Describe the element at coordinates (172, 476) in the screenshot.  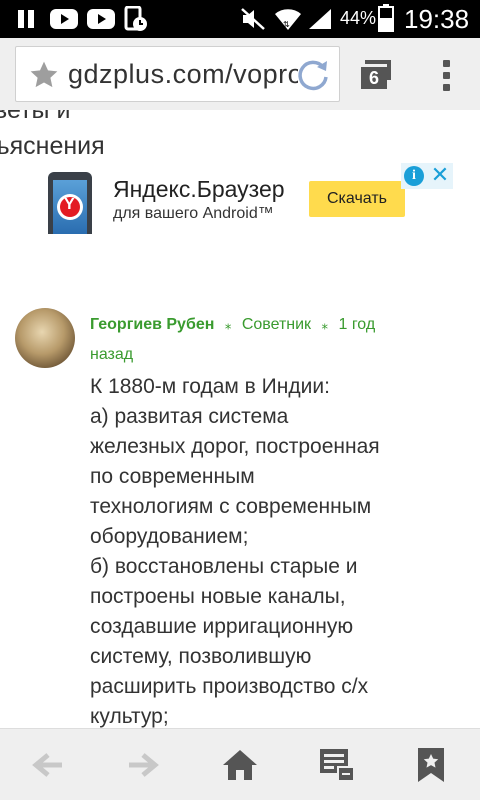
I see `answer-line: по современным` at that location.